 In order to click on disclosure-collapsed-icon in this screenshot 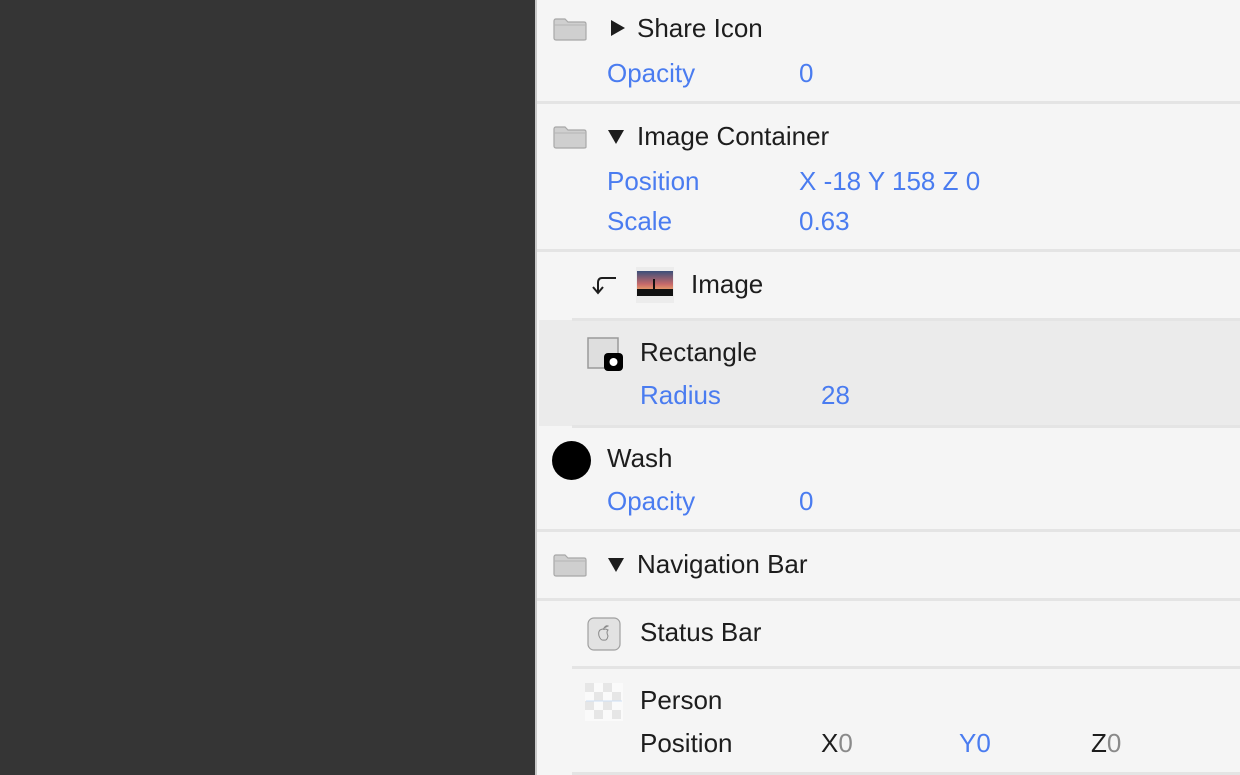, I will do `click(618, 28)`.